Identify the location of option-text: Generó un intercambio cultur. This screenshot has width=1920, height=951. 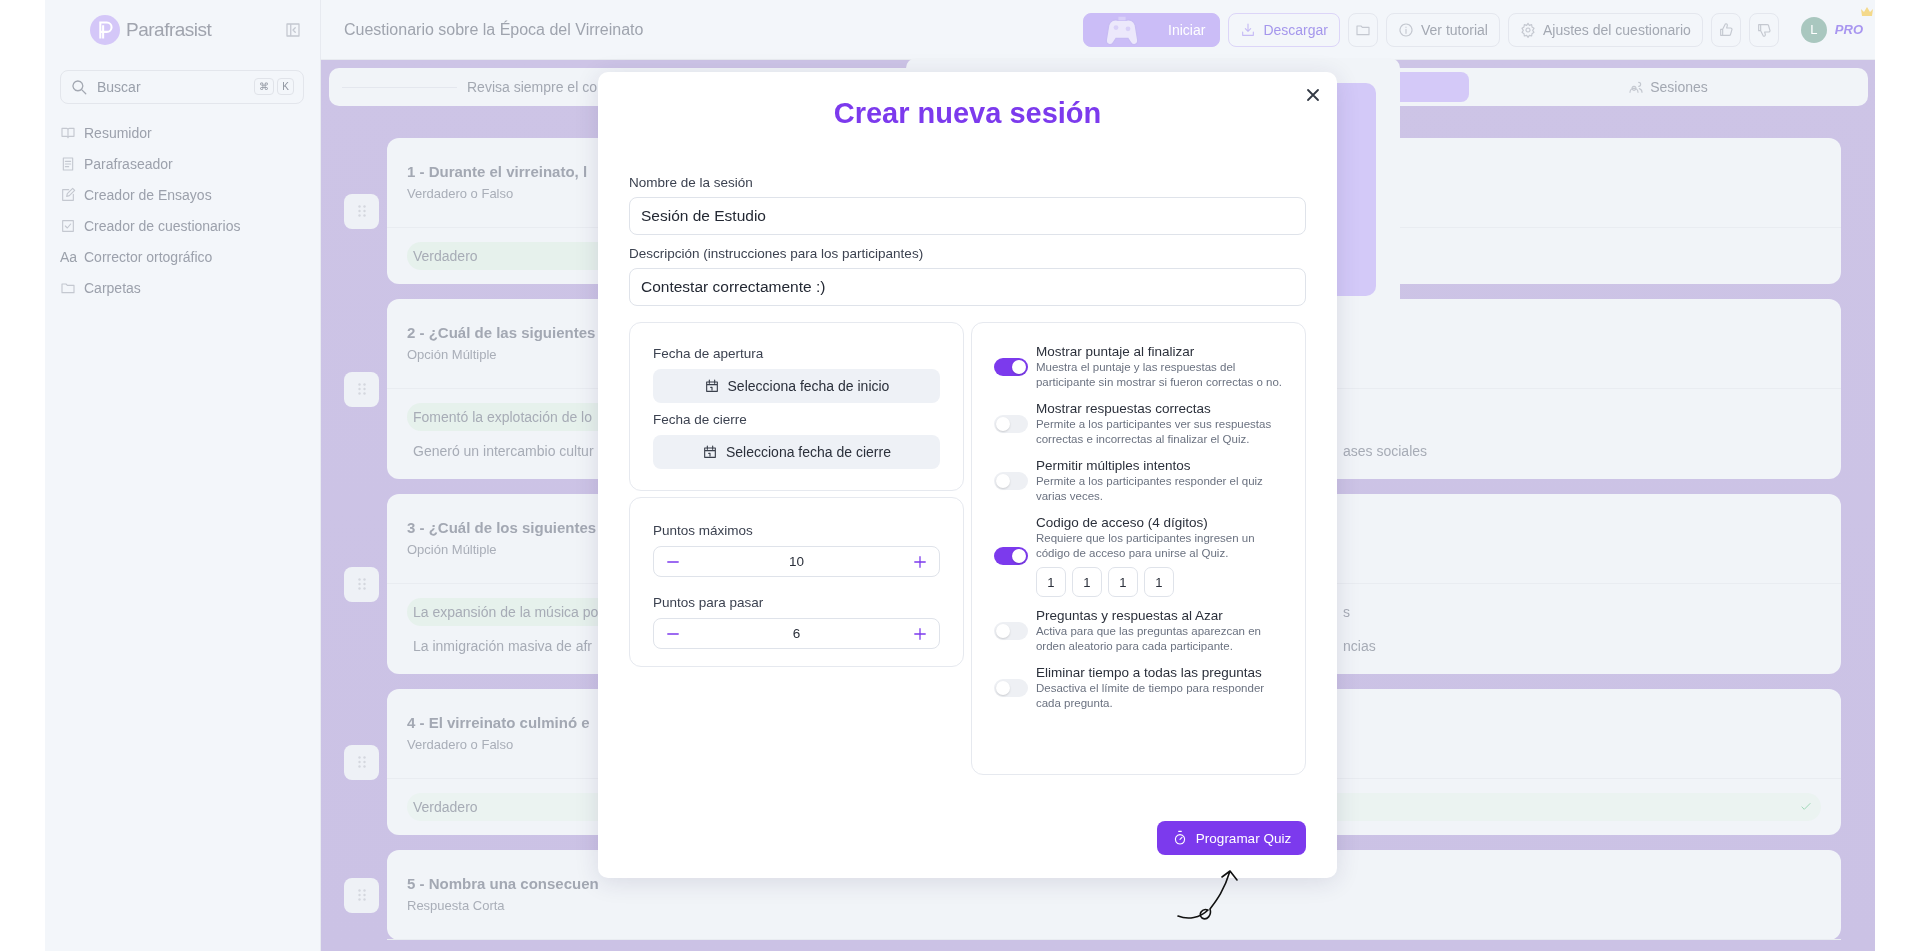
(503, 451).